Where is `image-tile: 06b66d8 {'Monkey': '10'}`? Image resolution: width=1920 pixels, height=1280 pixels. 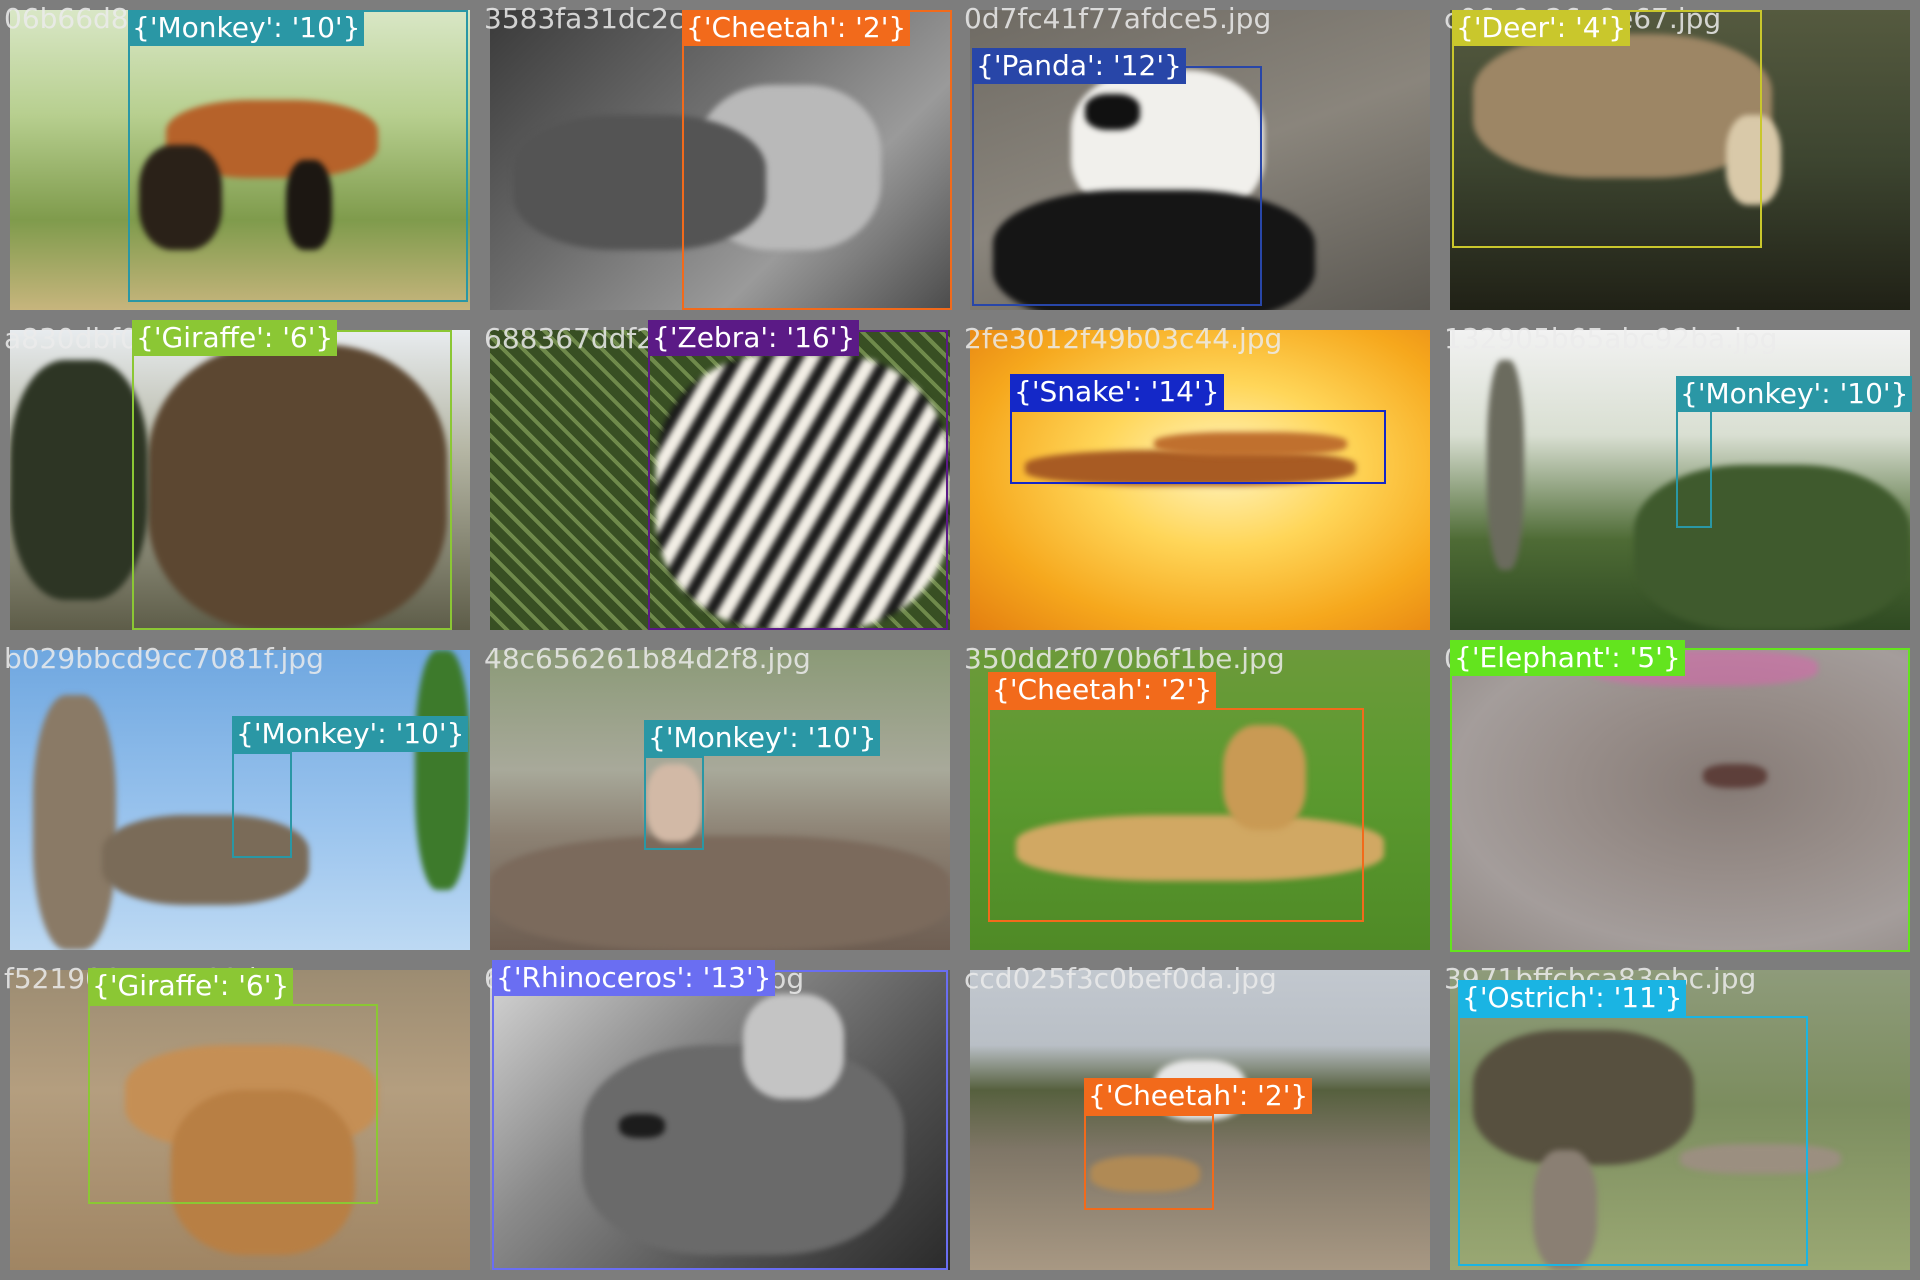
image-tile: 06b66d8 {'Monkey': '10'} is located at coordinates (240, 160).